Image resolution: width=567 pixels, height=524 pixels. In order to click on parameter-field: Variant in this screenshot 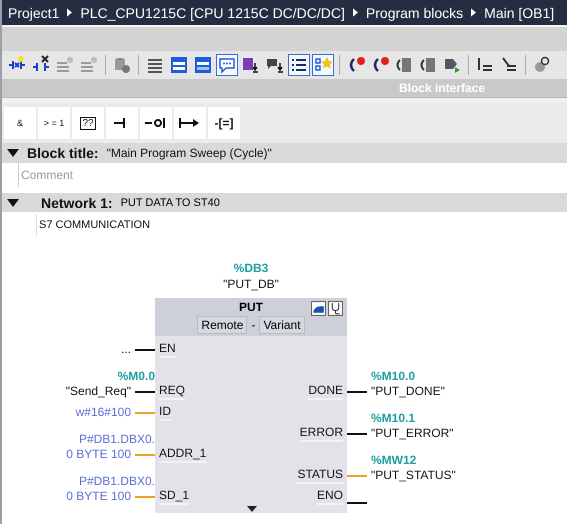, I will do `click(282, 325)`.